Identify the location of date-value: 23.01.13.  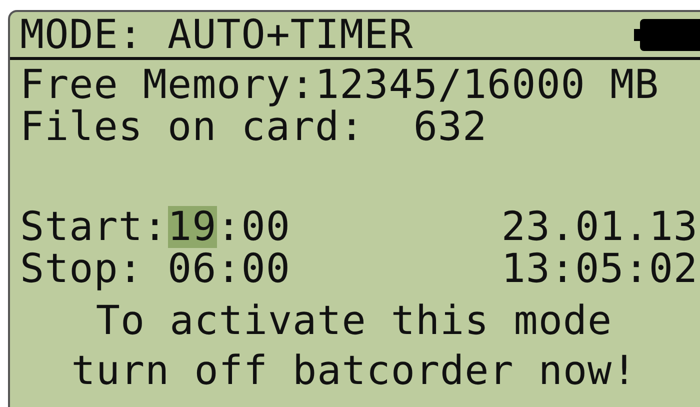
(599, 227).